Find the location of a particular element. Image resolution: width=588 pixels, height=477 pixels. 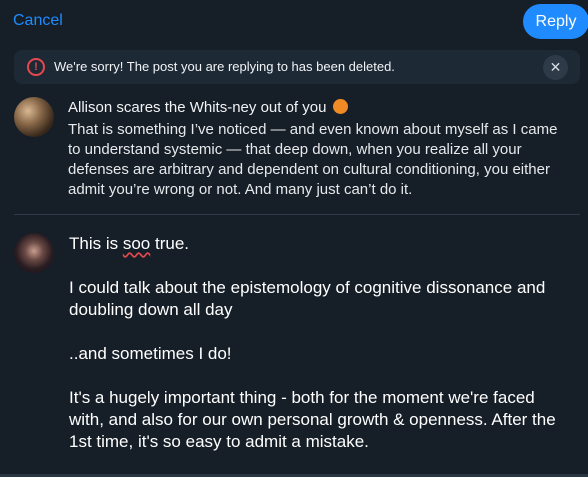

composer-text: This is is located at coordinates (96, 243).